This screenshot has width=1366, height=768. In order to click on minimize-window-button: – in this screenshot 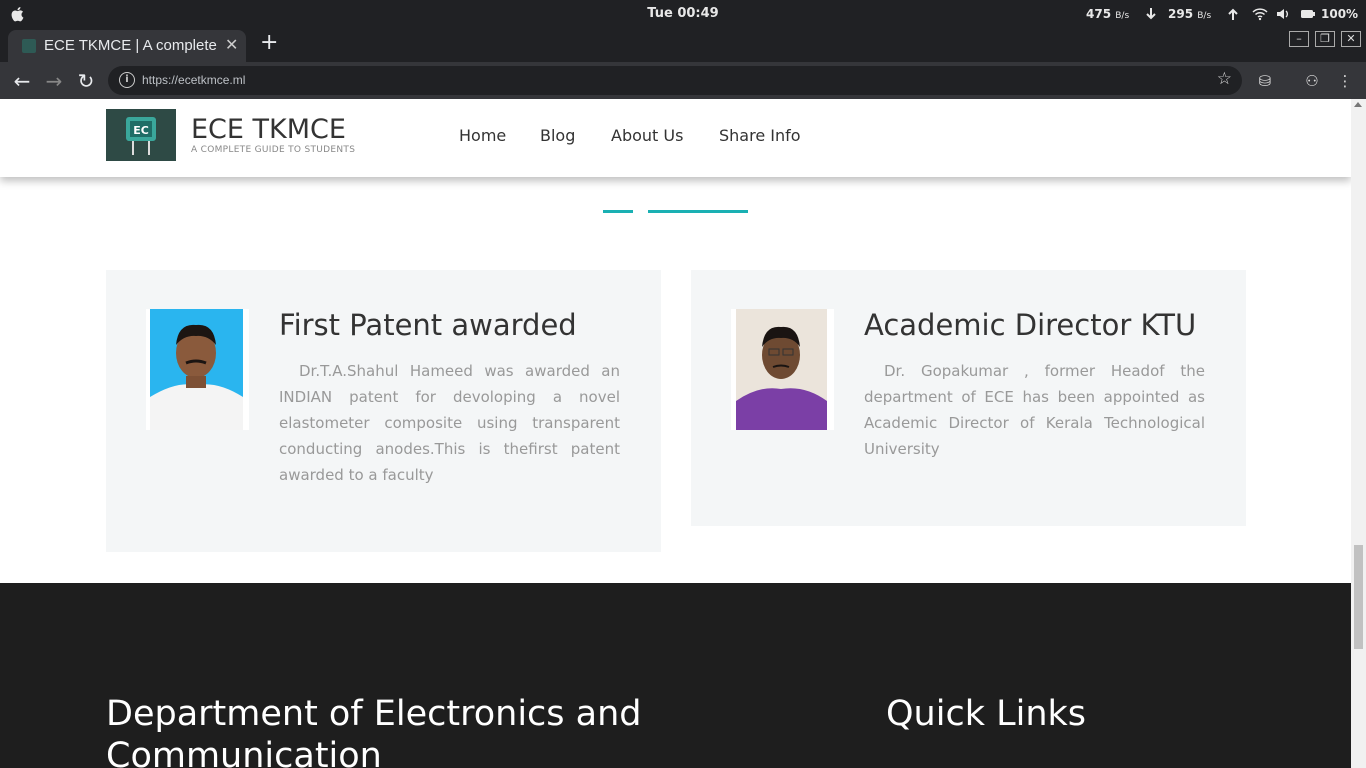, I will do `click(1299, 39)`.